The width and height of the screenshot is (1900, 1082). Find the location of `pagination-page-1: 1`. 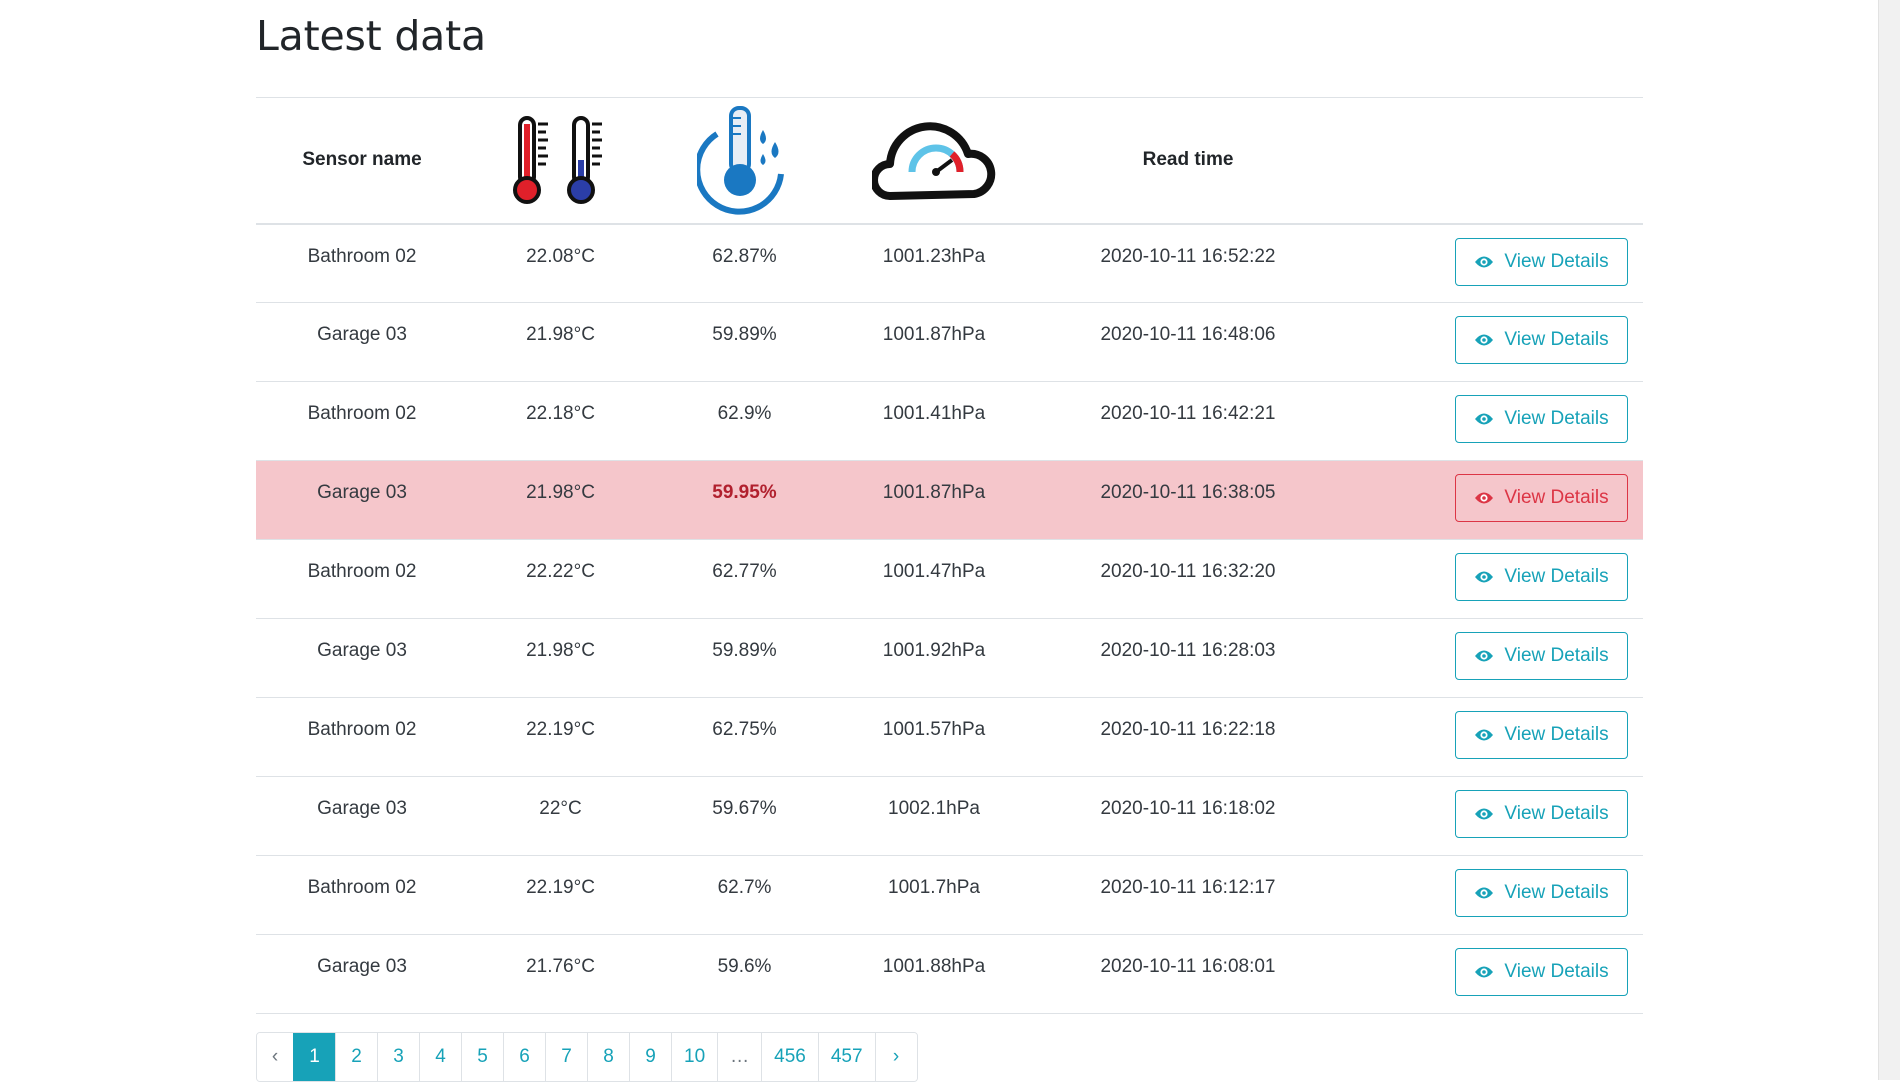

pagination-page-1: 1 is located at coordinates (314, 1057).